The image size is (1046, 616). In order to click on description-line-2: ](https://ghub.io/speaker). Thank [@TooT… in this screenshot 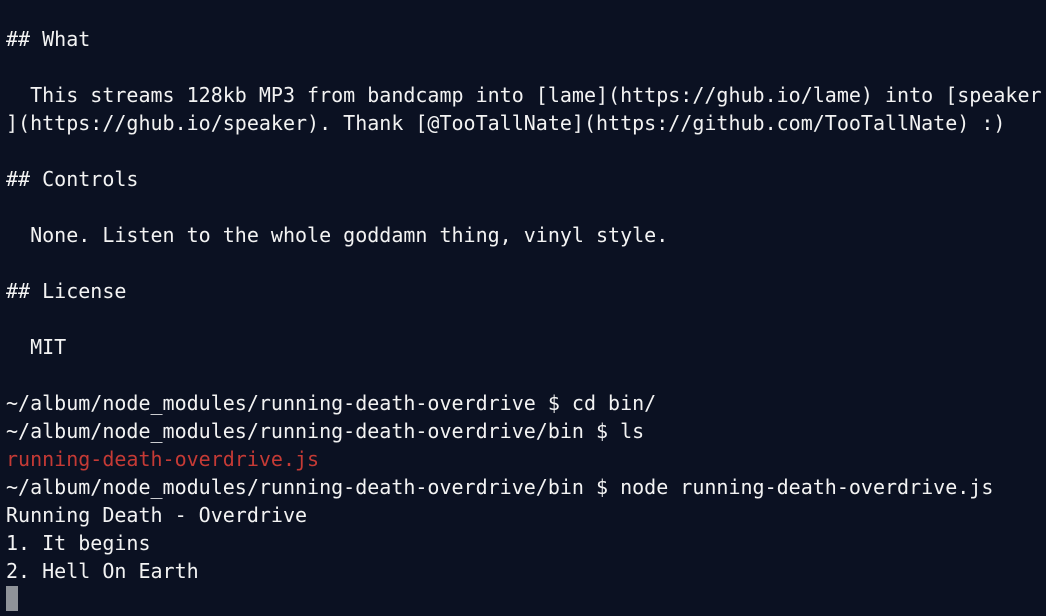, I will do `click(506, 123)`.